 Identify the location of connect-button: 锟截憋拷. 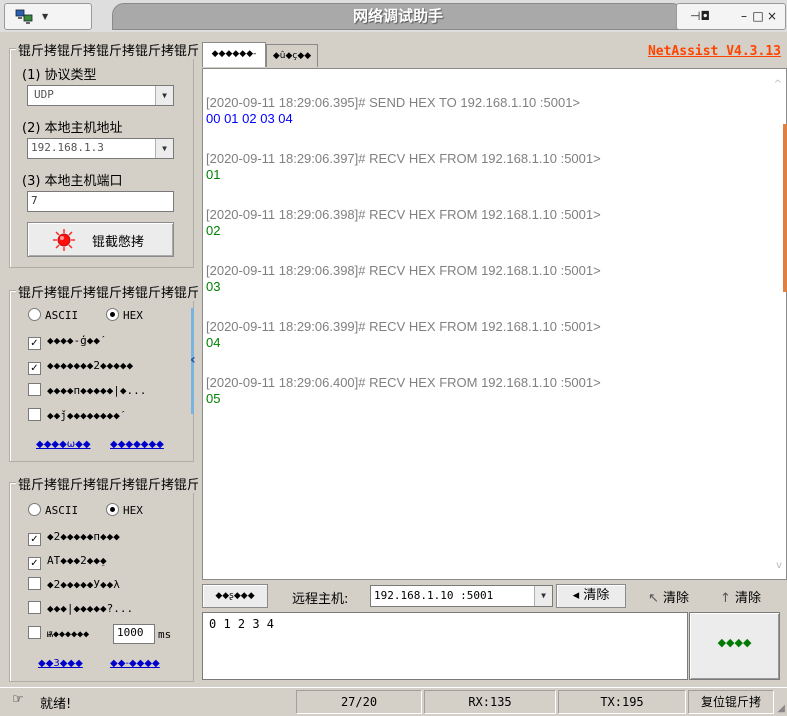
(100, 239).